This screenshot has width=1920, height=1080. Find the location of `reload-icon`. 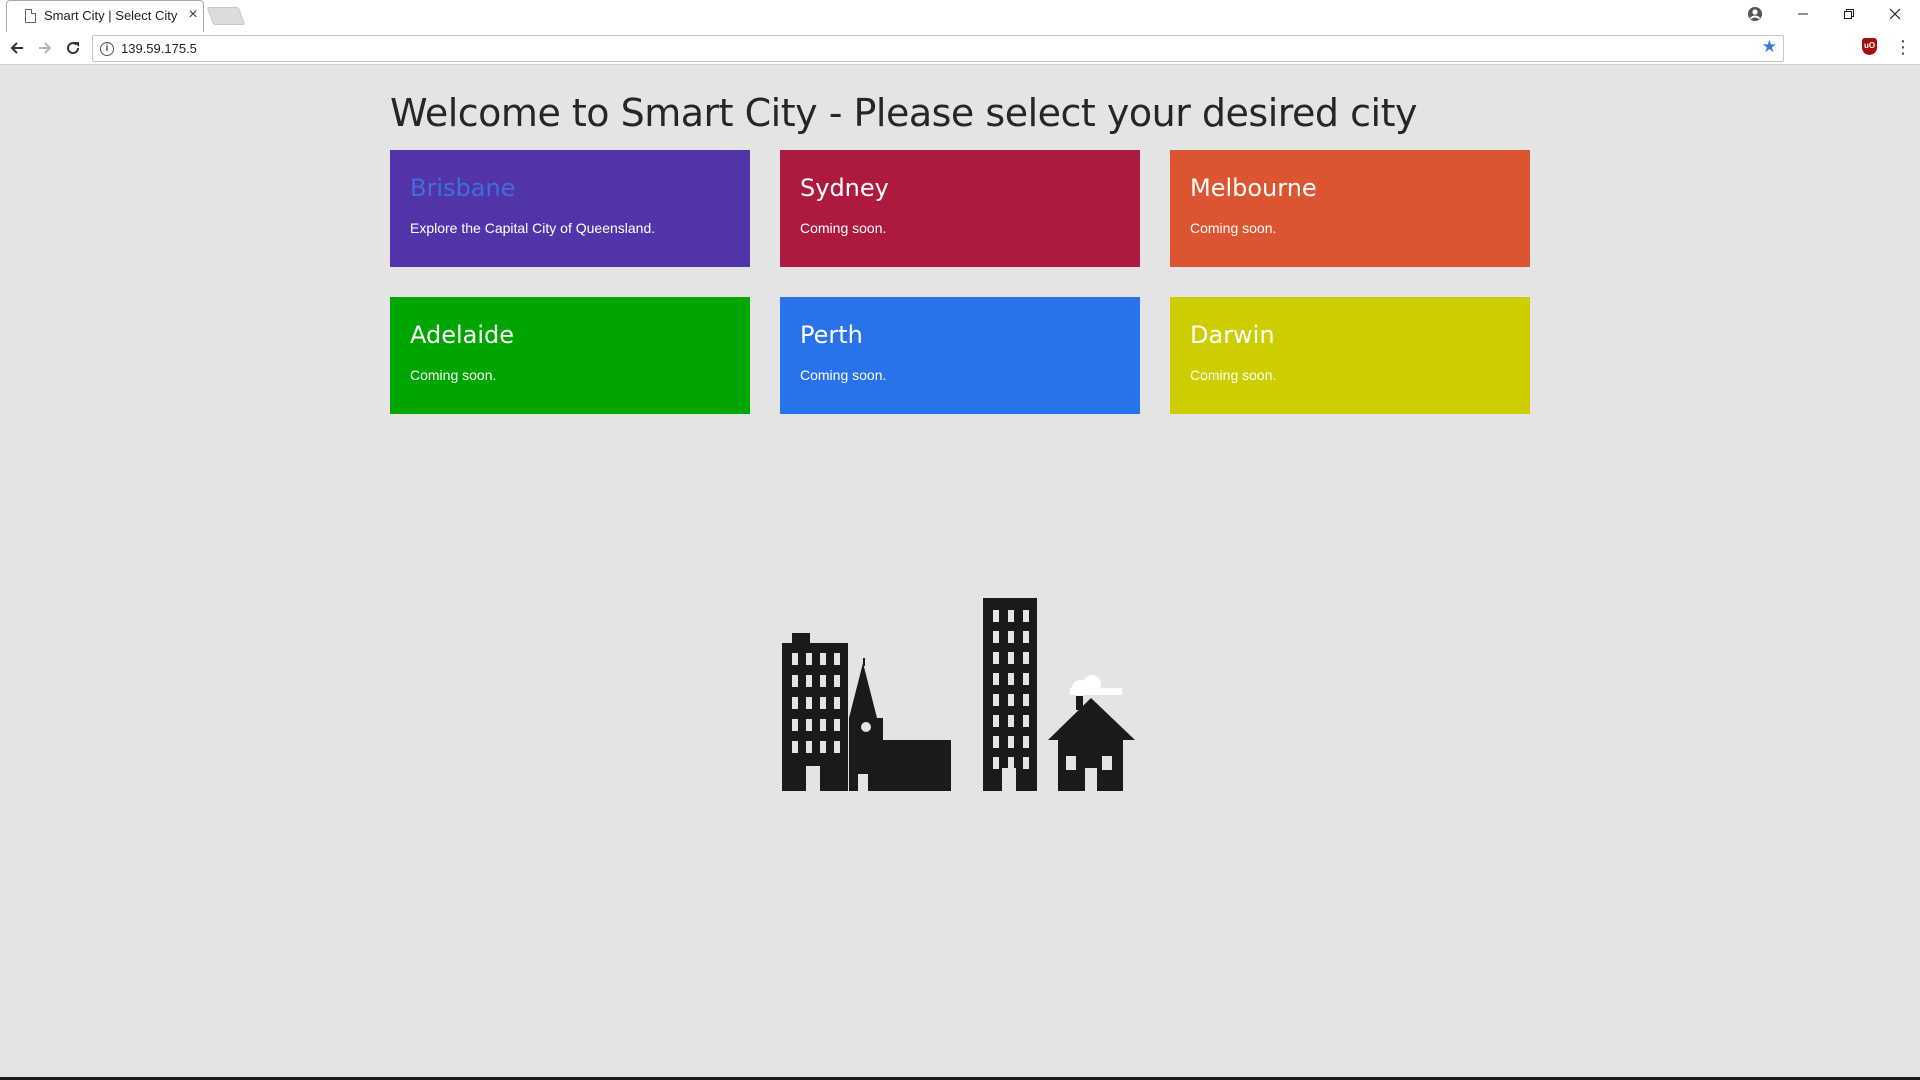

reload-icon is located at coordinates (73, 48).